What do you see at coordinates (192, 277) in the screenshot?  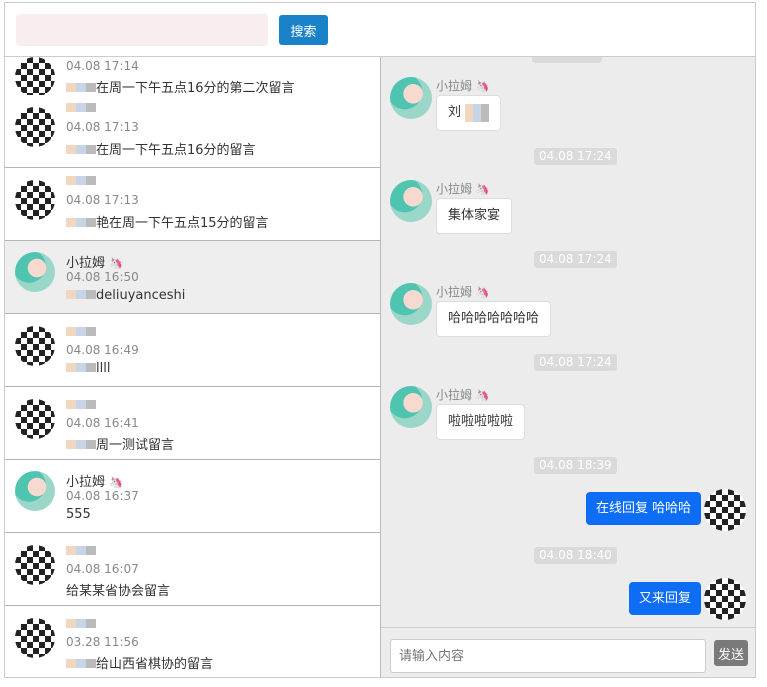 I see `conversation-item: 小拉姆 🦄 04.08 16:50 deliuyanceshi` at bounding box center [192, 277].